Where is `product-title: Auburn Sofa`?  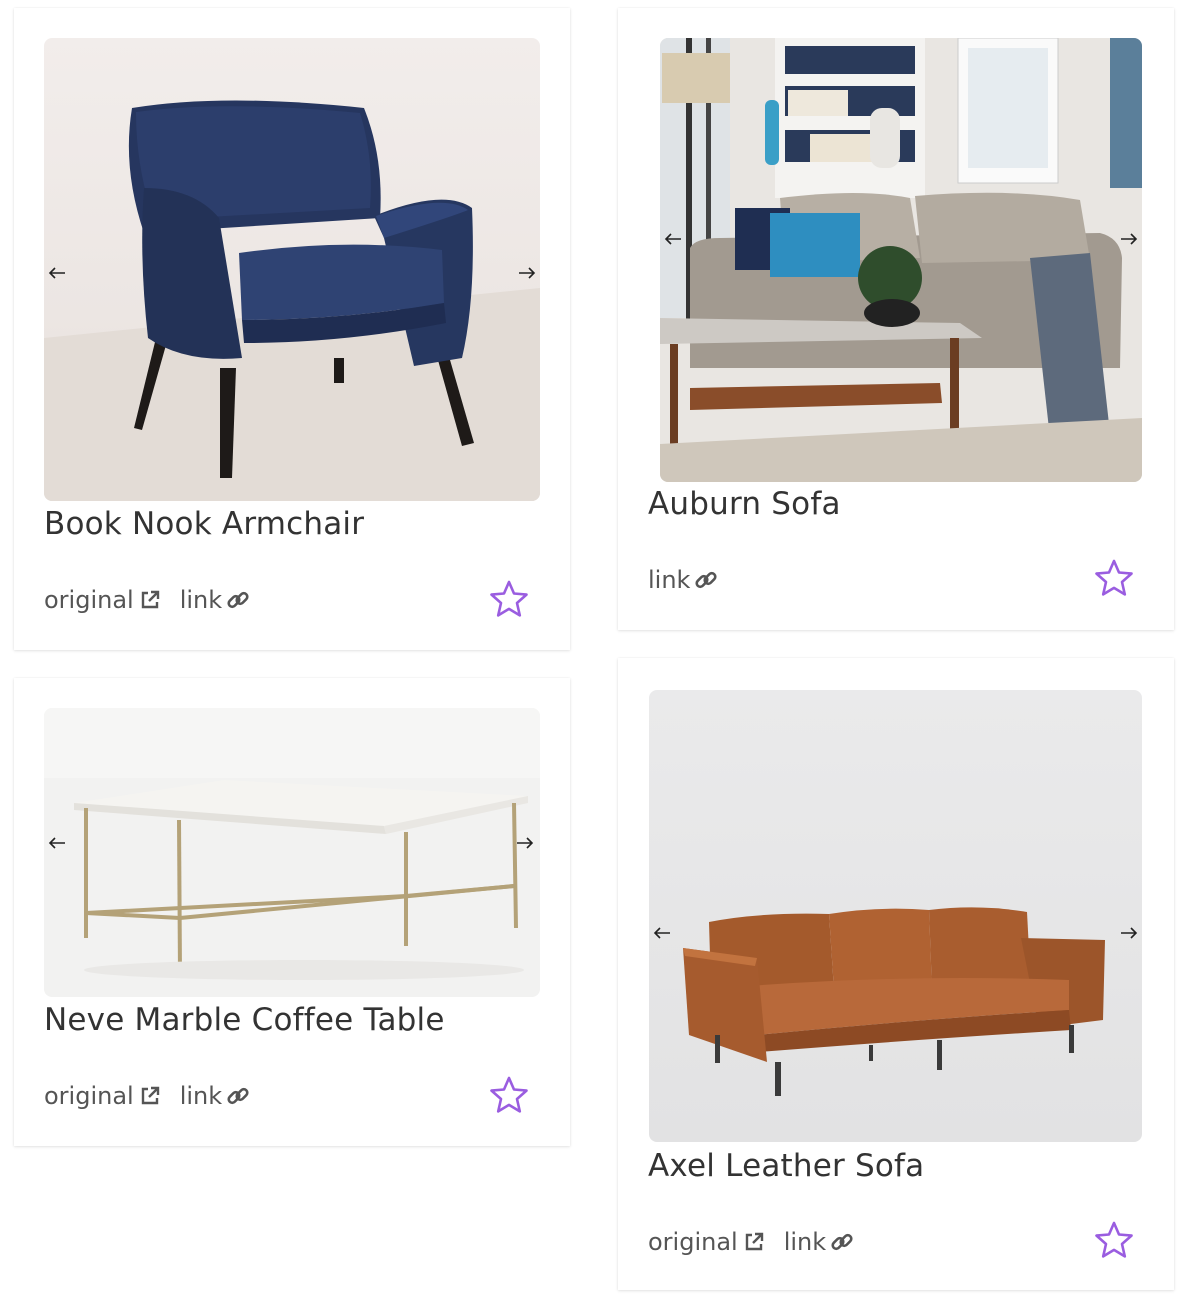
product-title: Auburn Sofa is located at coordinates (744, 504).